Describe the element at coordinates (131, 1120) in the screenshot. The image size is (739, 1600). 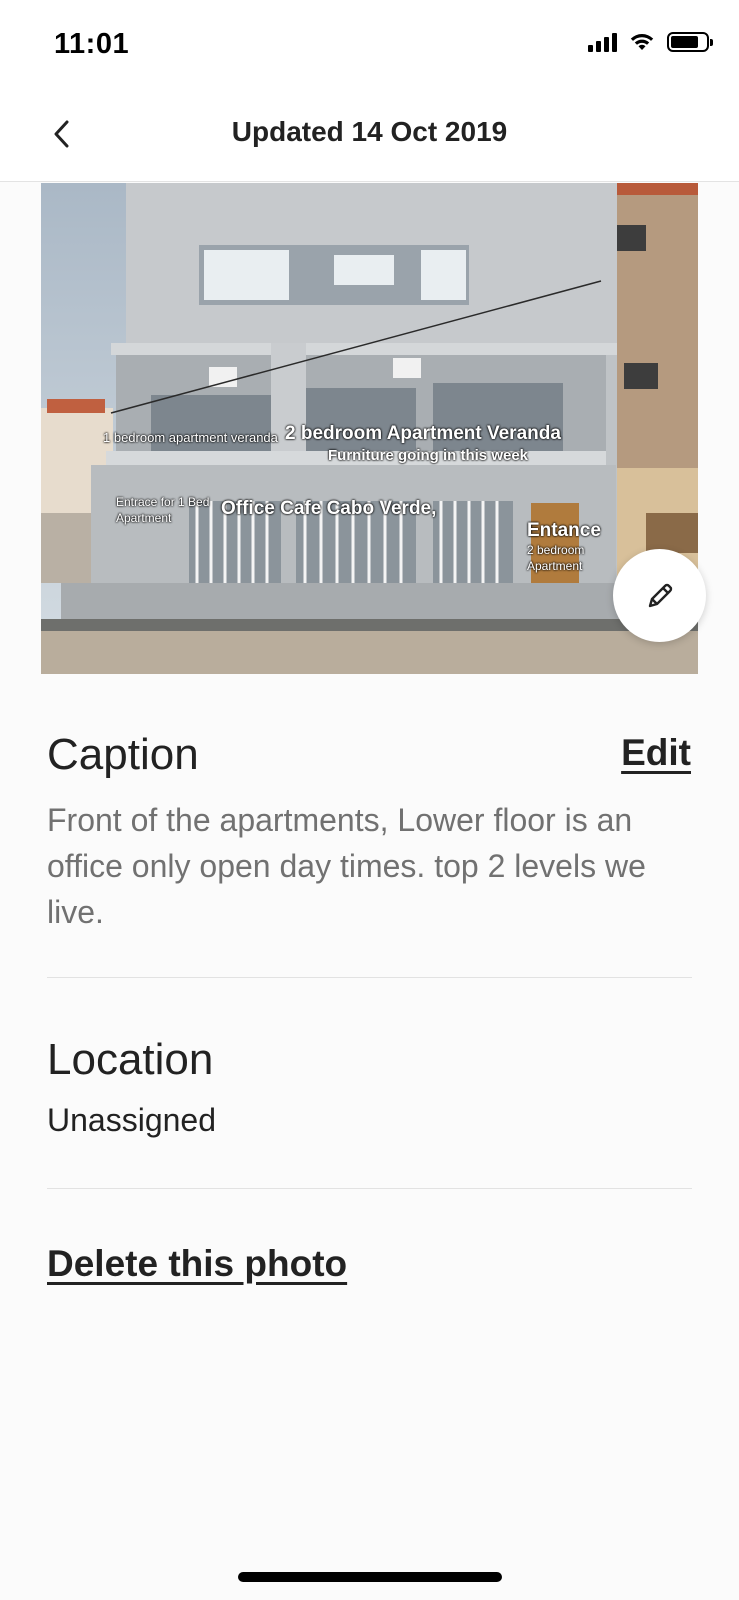
I see `location-value: Unassigned` at that location.